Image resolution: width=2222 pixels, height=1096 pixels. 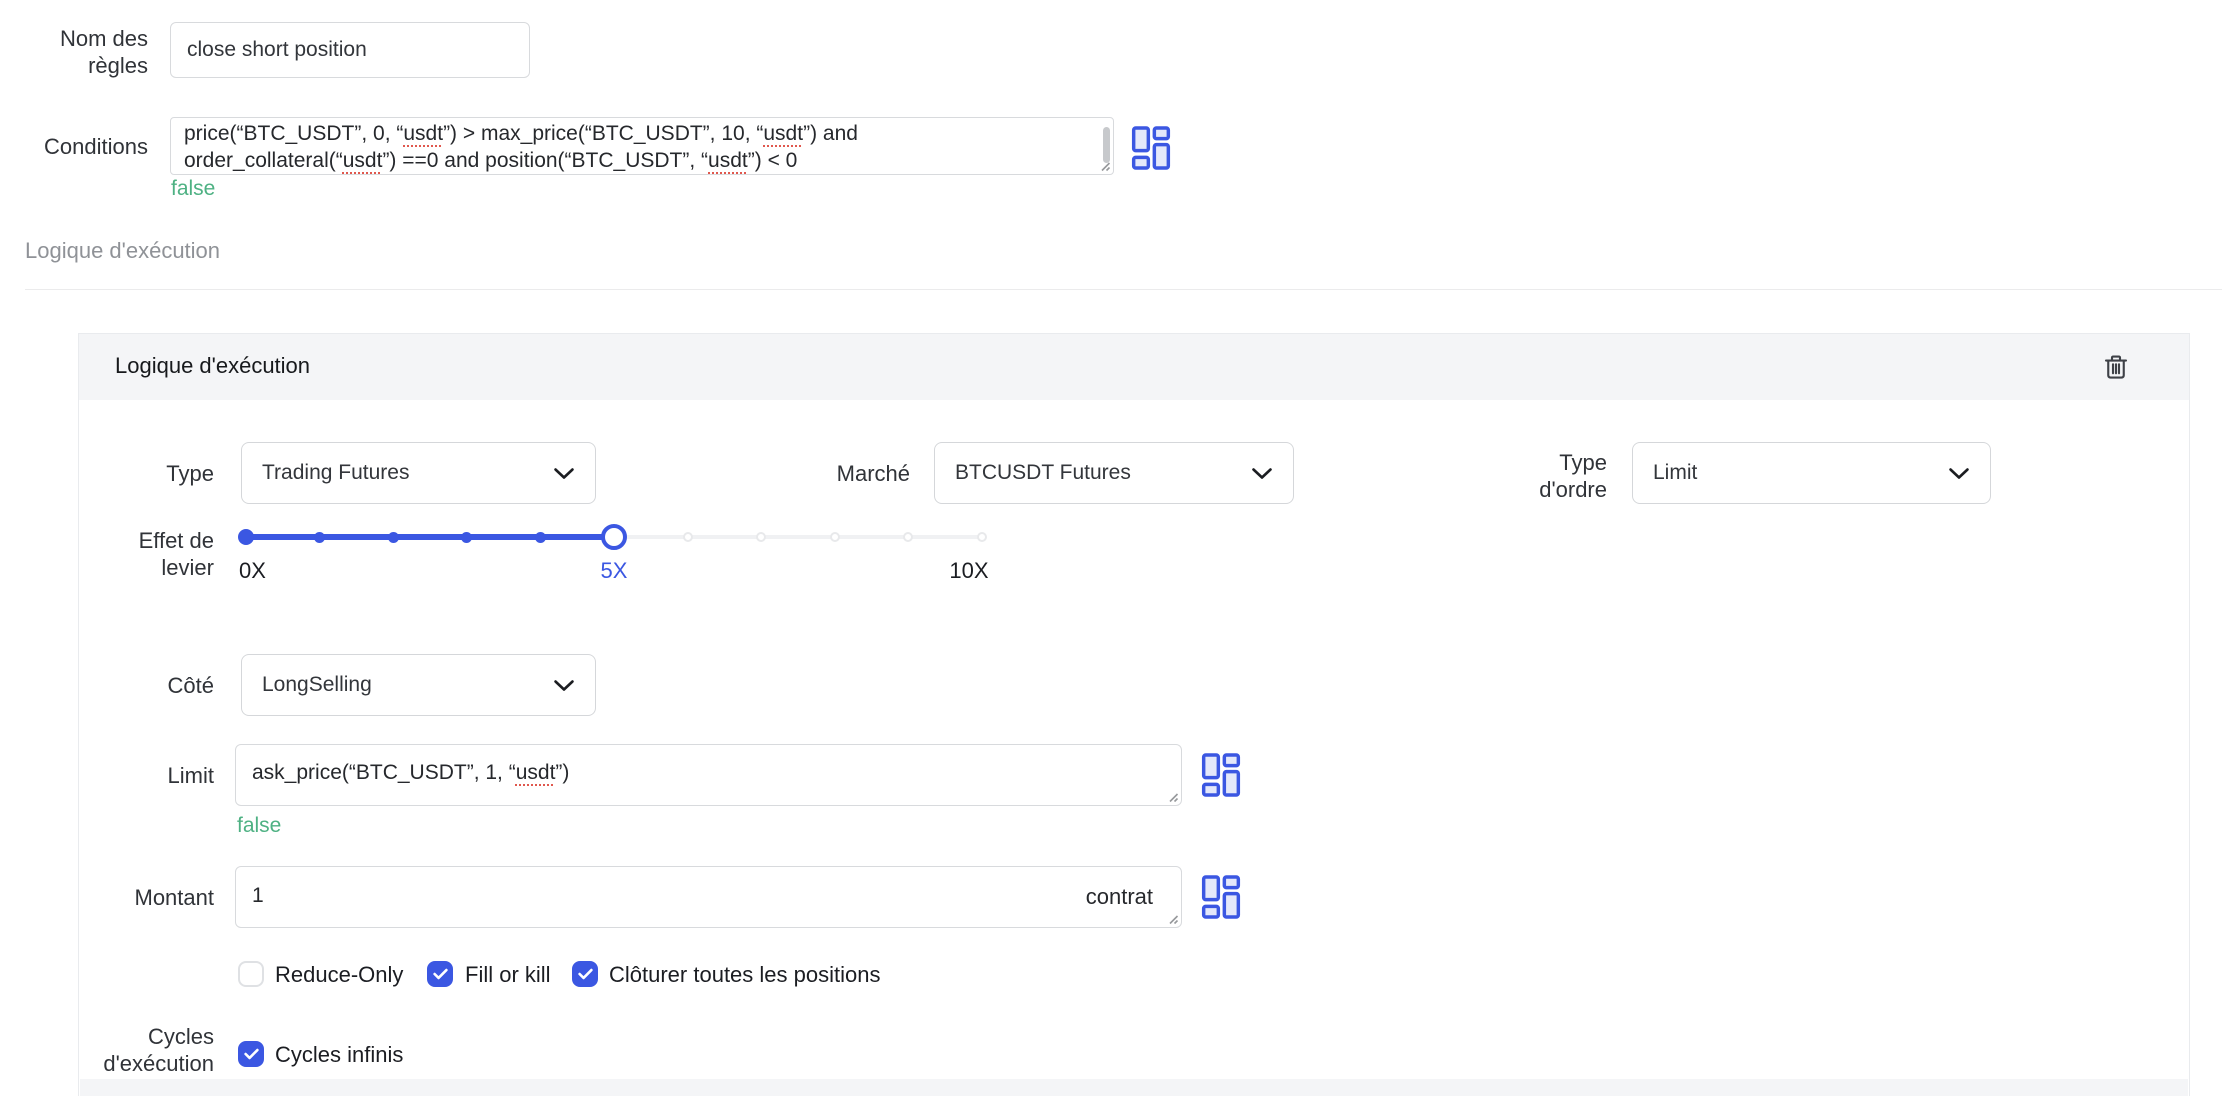 What do you see at coordinates (2116, 367) in the screenshot?
I see `trash-icon` at bounding box center [2116, 367].